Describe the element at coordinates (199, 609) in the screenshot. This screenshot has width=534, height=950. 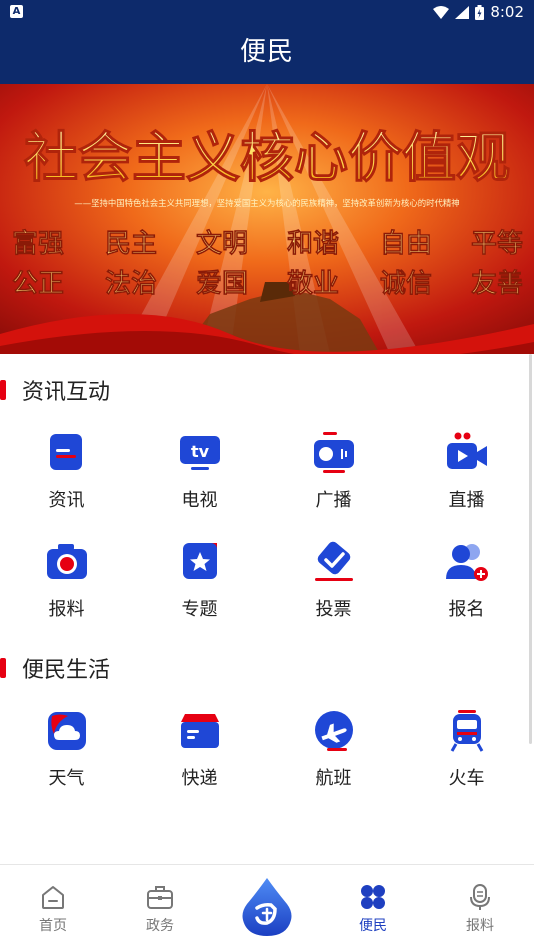
I see `grid-label: 专题` at that location.